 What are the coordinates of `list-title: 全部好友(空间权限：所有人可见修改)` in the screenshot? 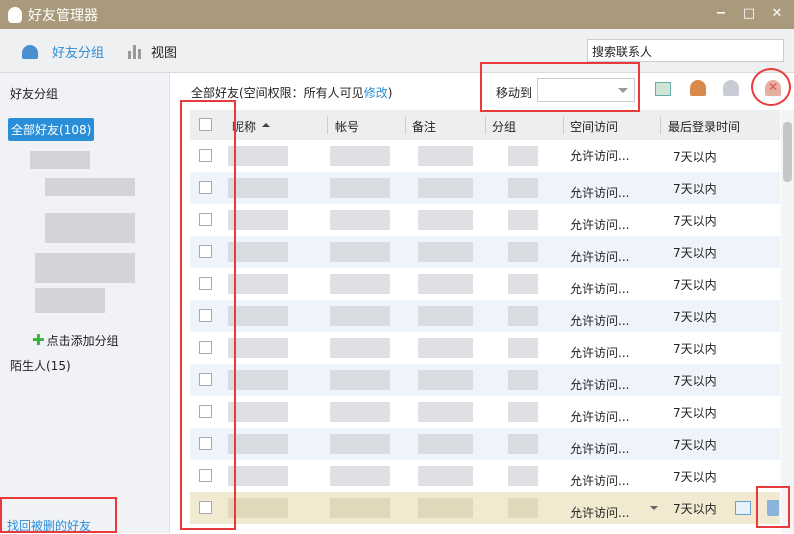 It's located at (291, 92).